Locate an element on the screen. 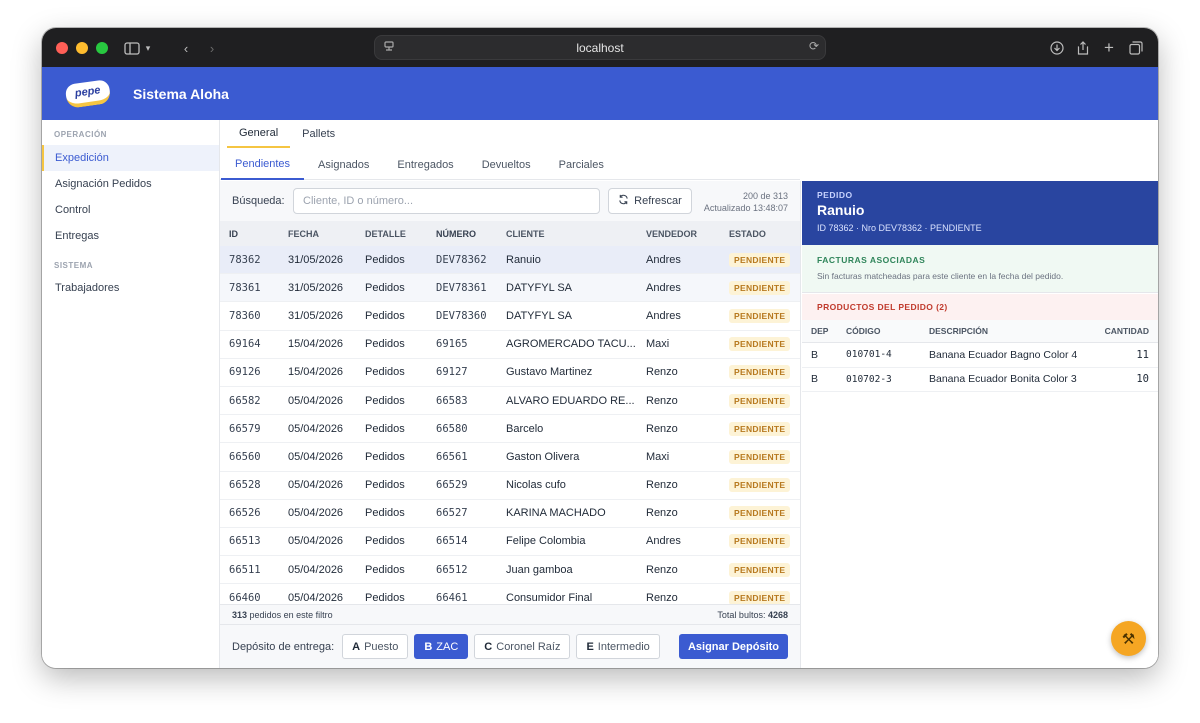  deposit-label: Depósito de entrega: is located at coordinates (283, 646).